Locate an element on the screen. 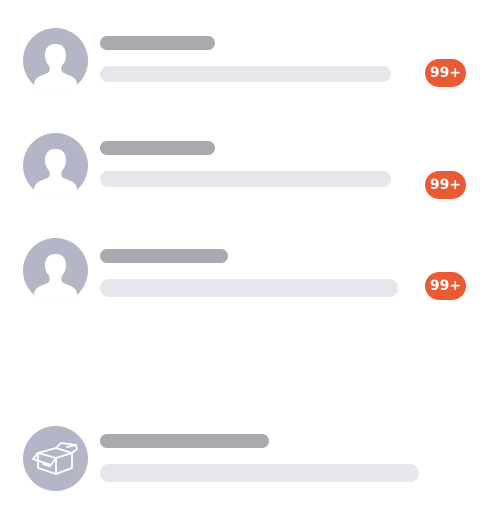 This screenshot has width=489, height=508. notification-title-placeholder is located at coordinates (184, 441).